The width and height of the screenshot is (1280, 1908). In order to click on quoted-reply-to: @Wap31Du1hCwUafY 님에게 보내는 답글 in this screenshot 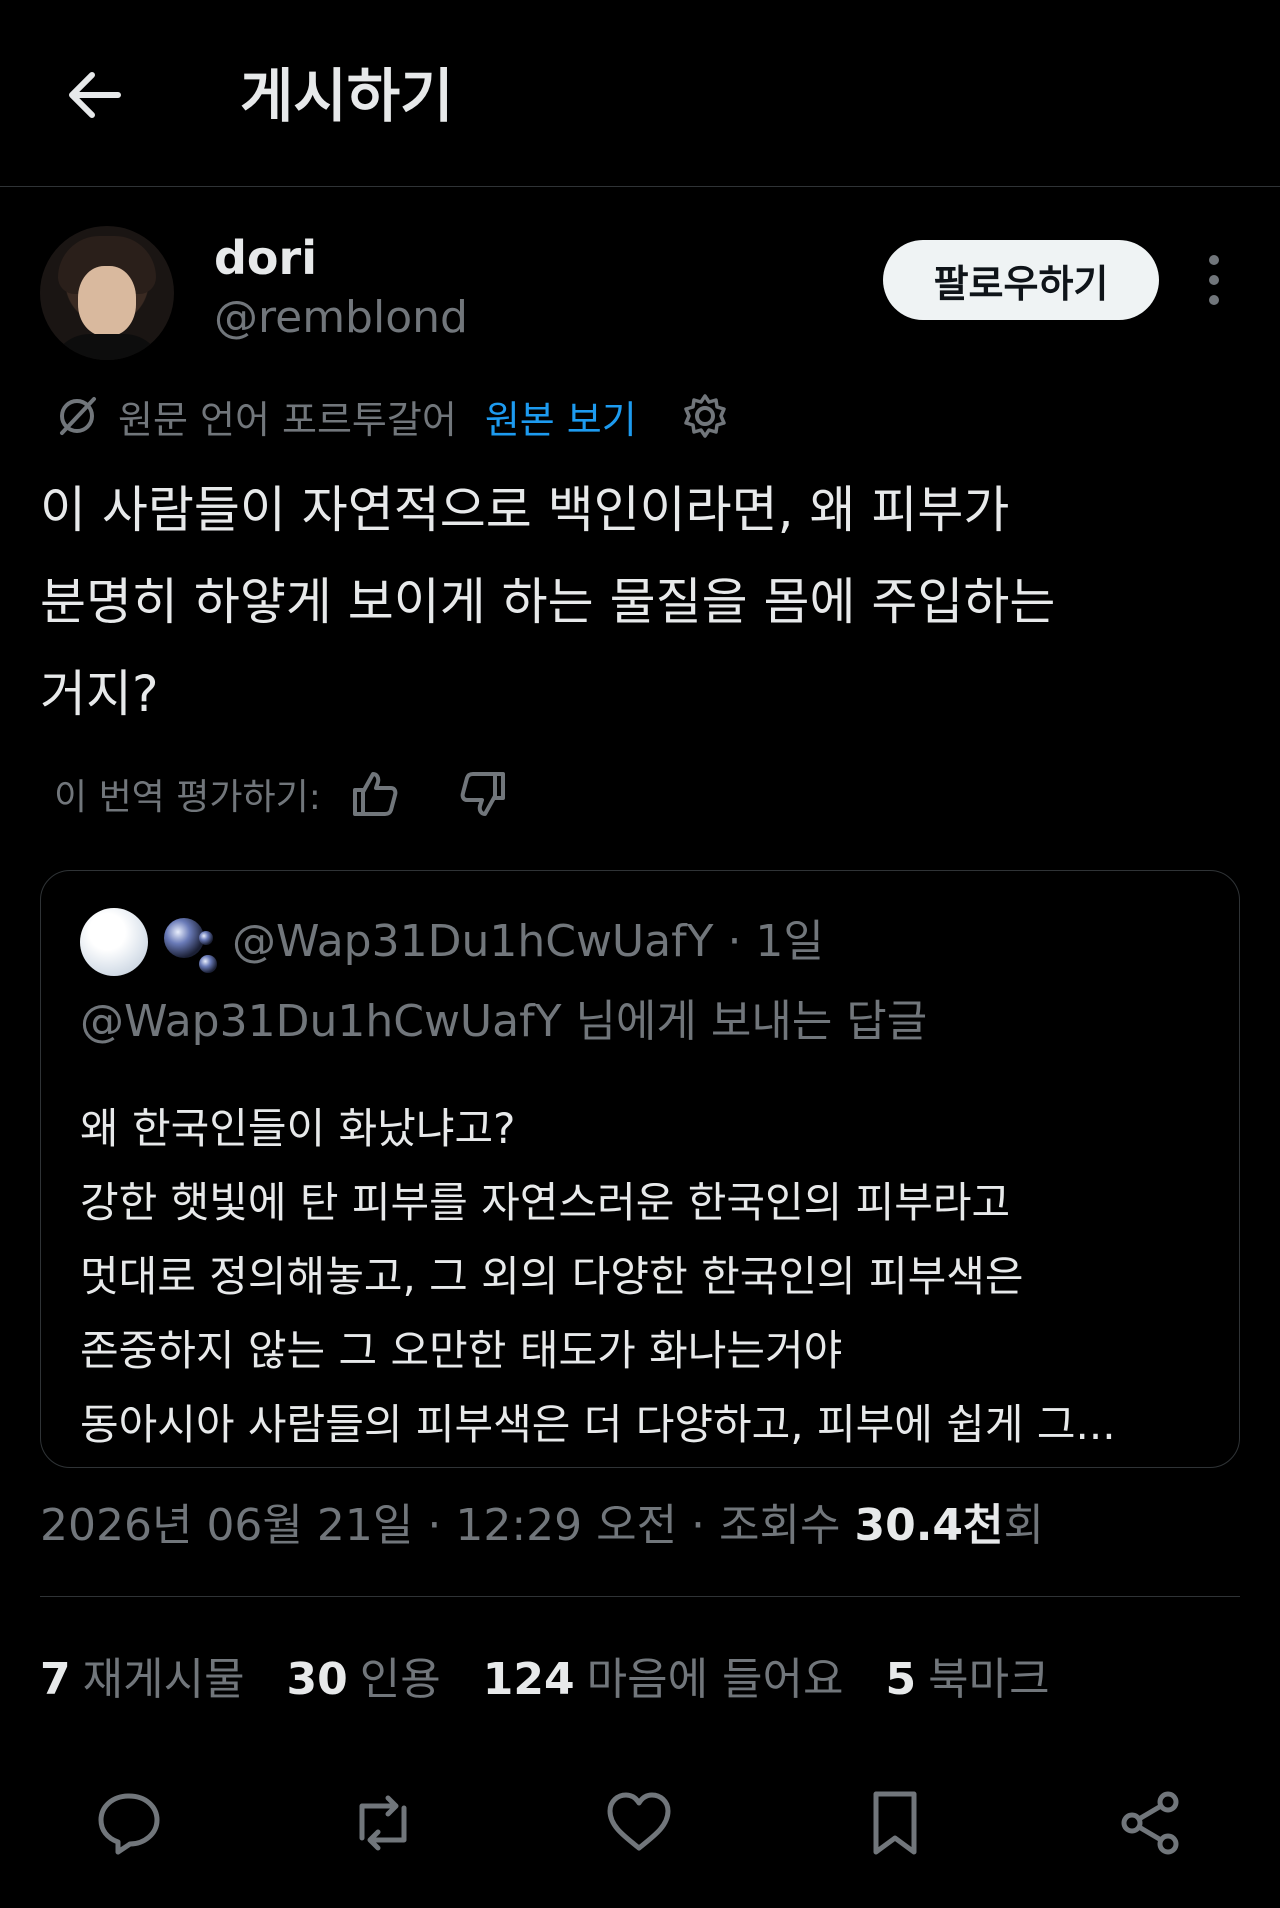, I will do `click(504, 1021)`.